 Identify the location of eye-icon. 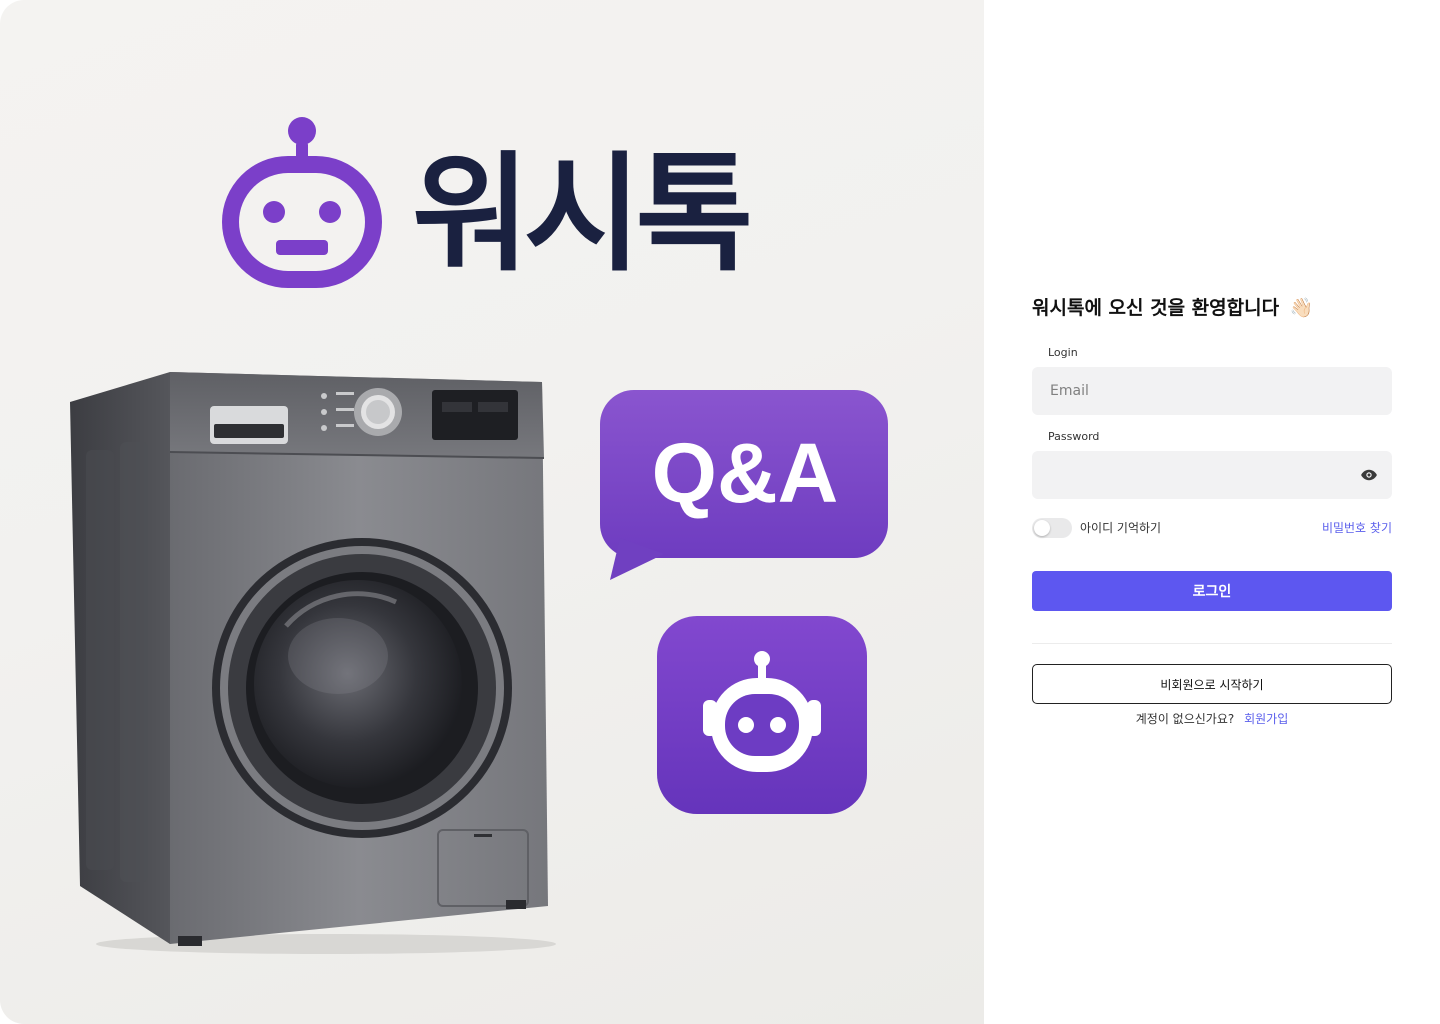
(1369, 475).